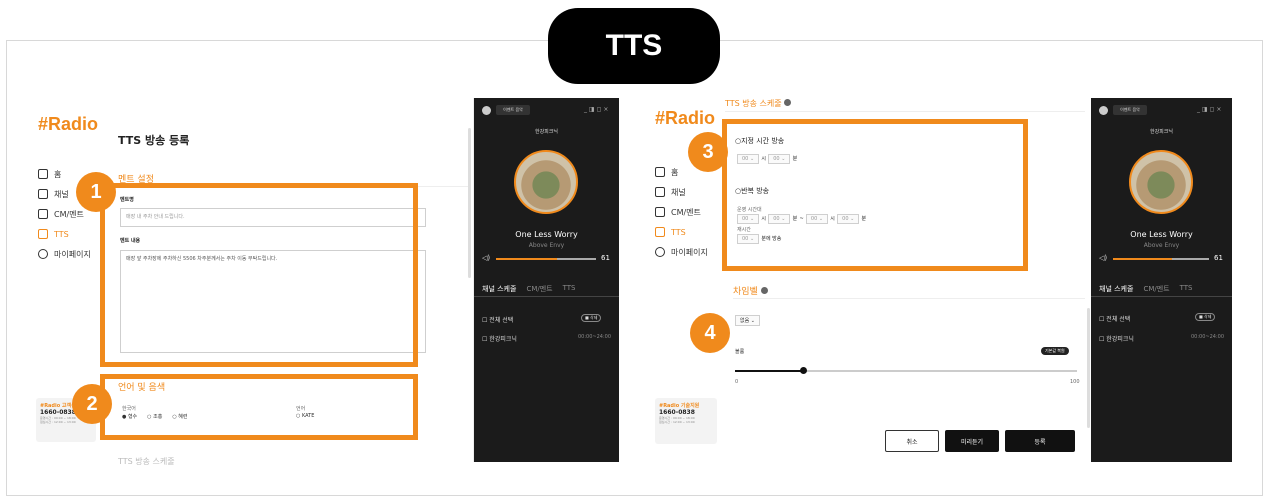 Image resolution: width=1267 pixels, height=502 pixels. What do you see at coordinates (905, 111) in the screenshot?
I see `divider` at bounding box center [905, 111].